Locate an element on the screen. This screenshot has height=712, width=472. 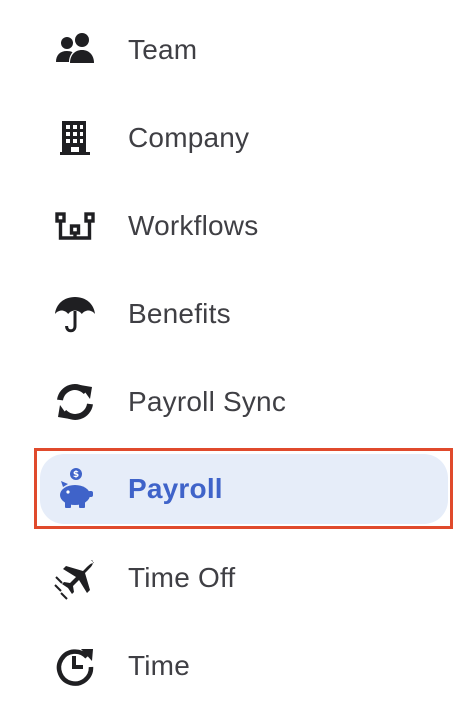
clock-refresh-icon is located at coordinates (75, 666).